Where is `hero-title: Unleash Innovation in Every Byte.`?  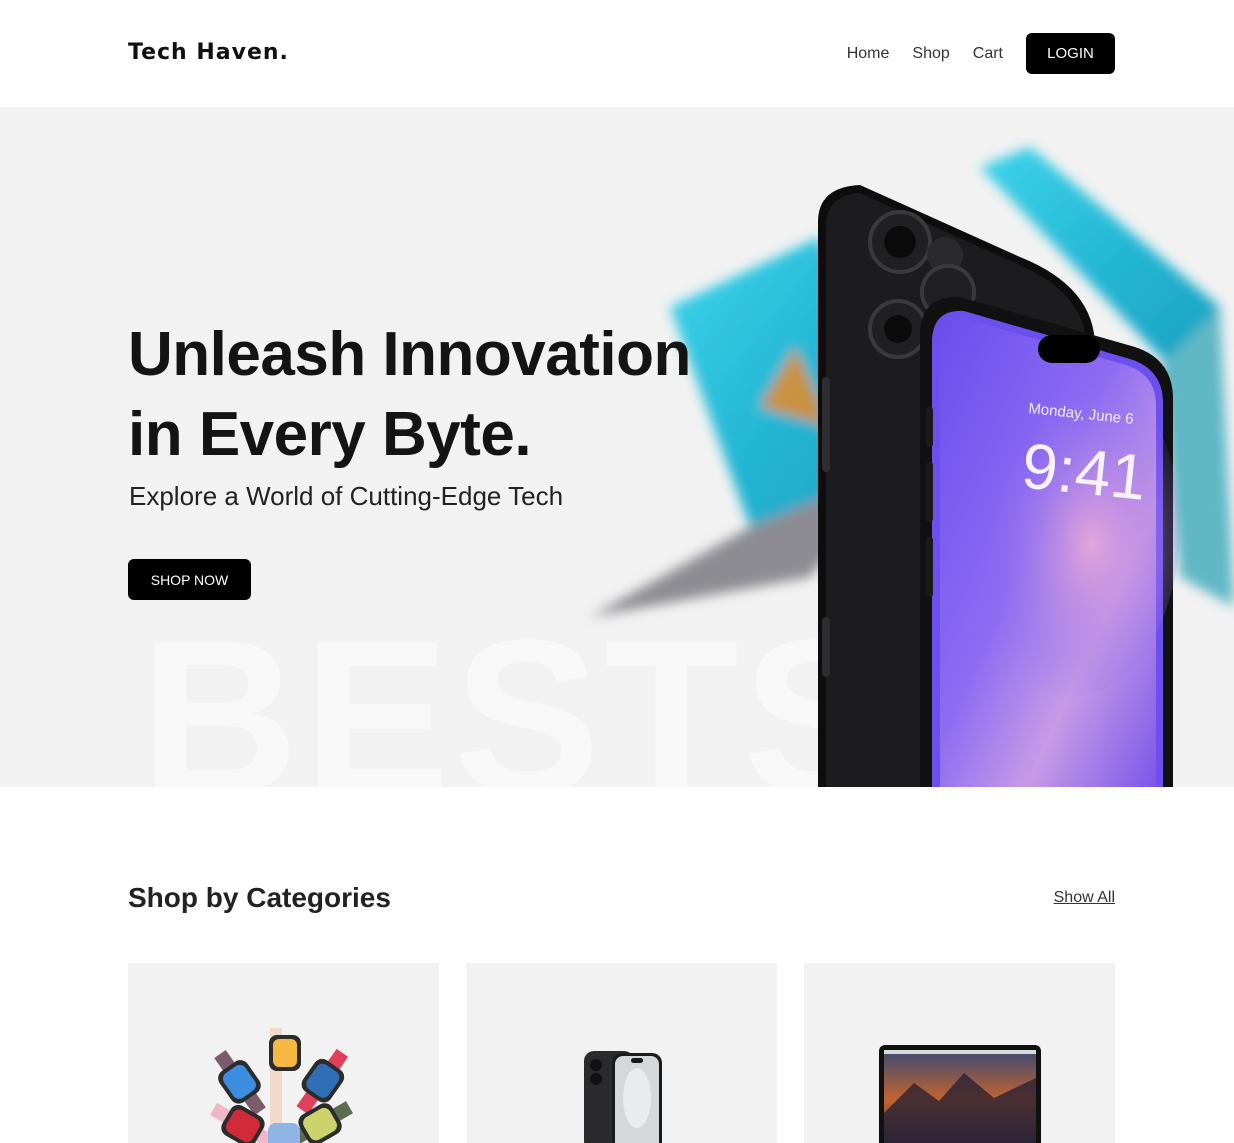
hero-title: Unleash Innovation in Every Byte. is located at coordinates (409, 395).